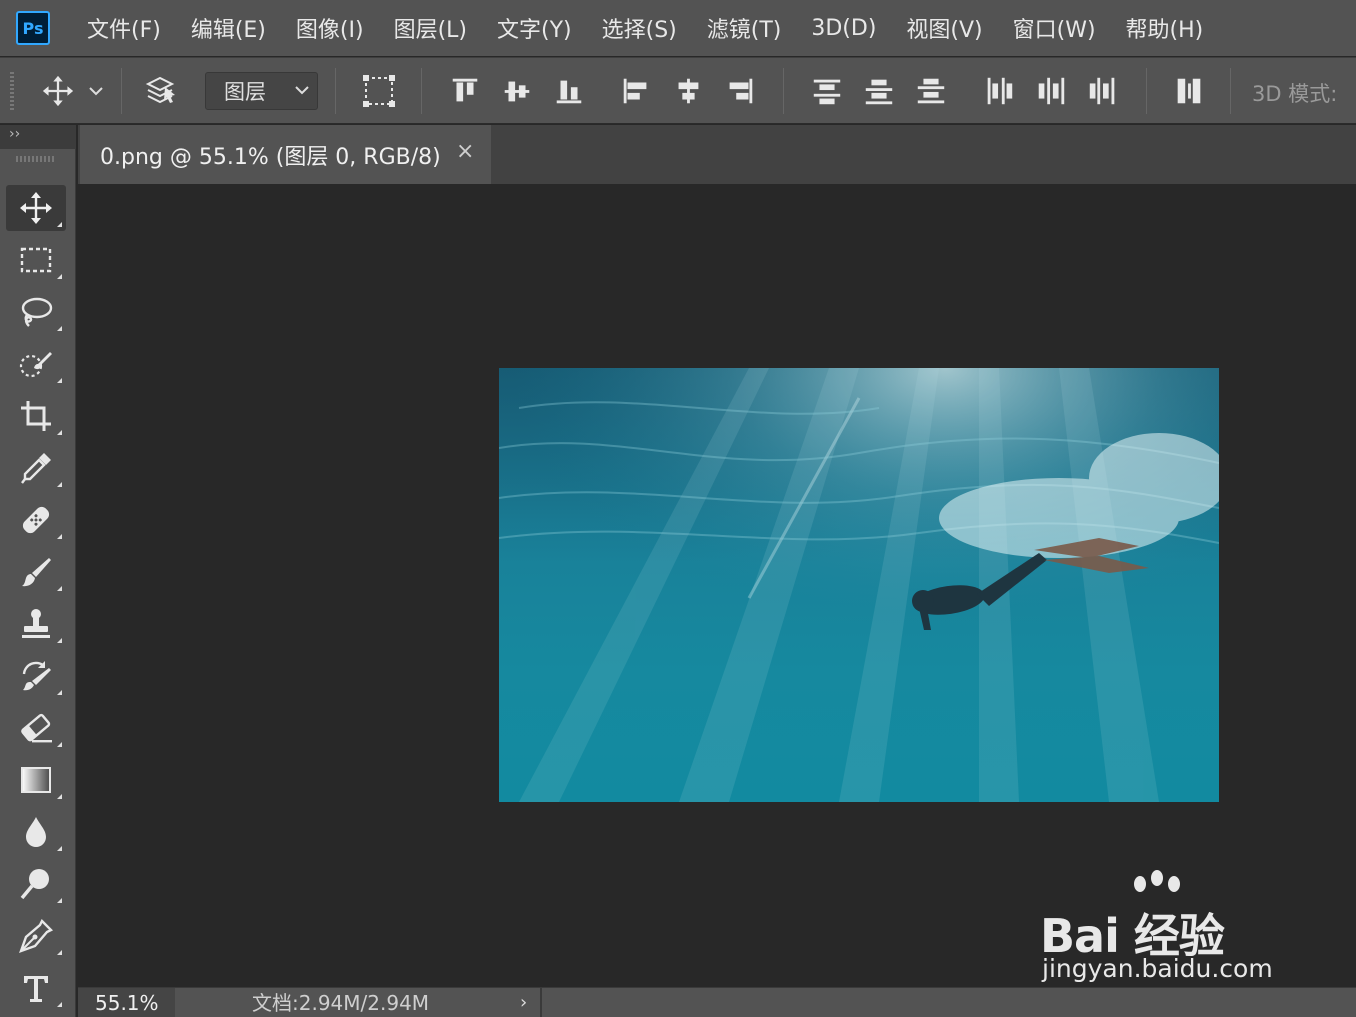  Describe the element at coordinates (688, 91) in the screenshot. I see `align-horizontal-center-icon` at that location.